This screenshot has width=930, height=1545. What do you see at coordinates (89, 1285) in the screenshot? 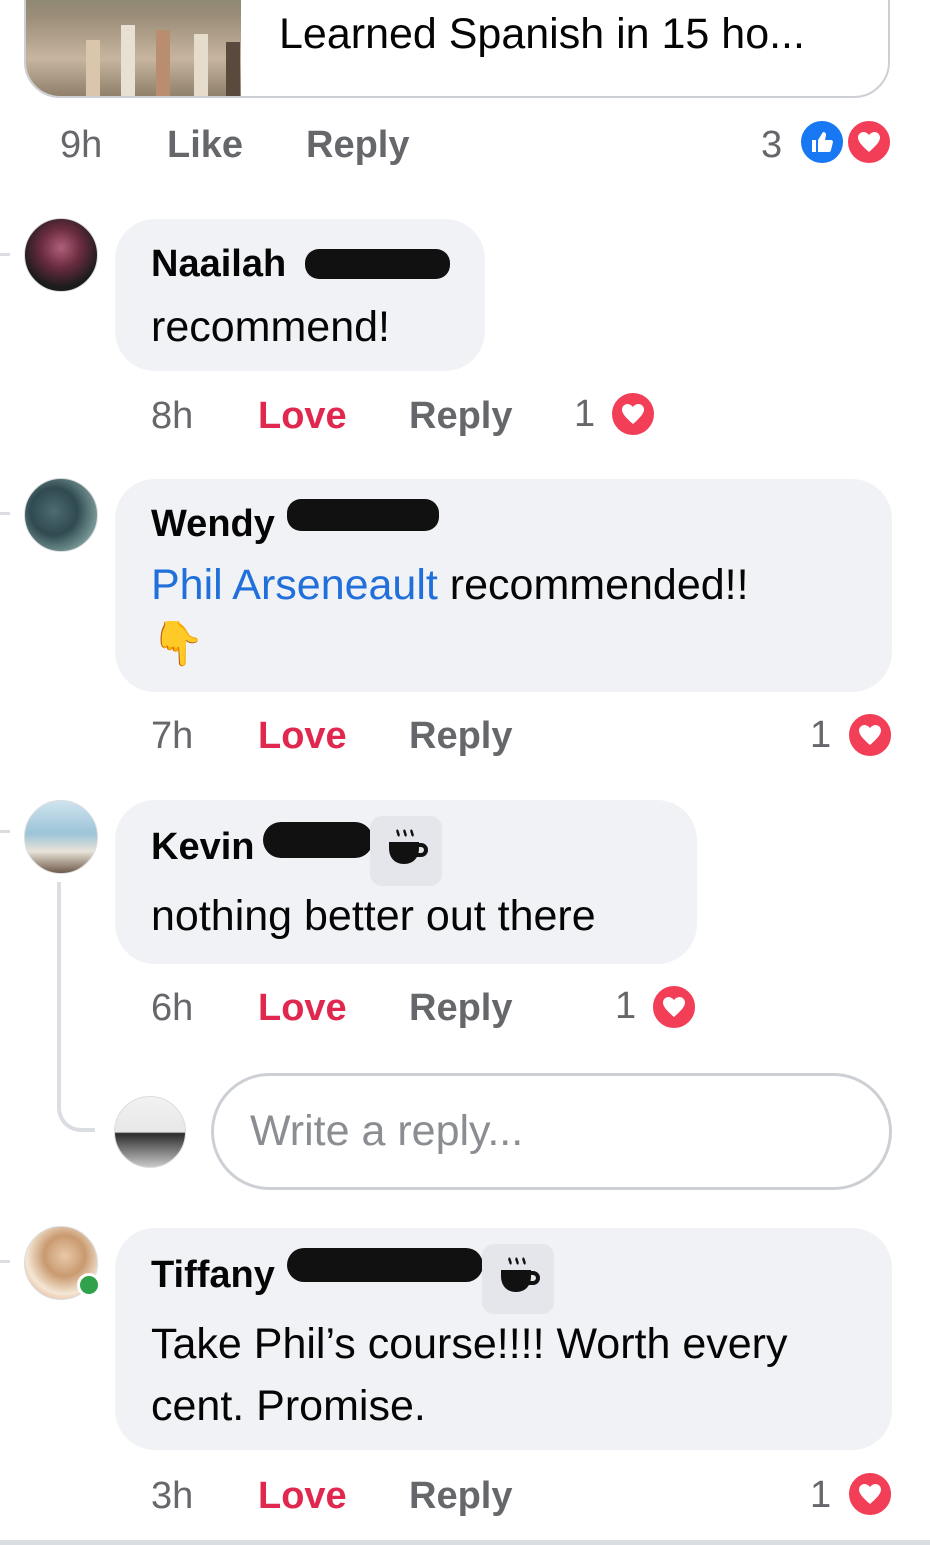
I see `online-status-icon` at bounding box center [89, 1285].